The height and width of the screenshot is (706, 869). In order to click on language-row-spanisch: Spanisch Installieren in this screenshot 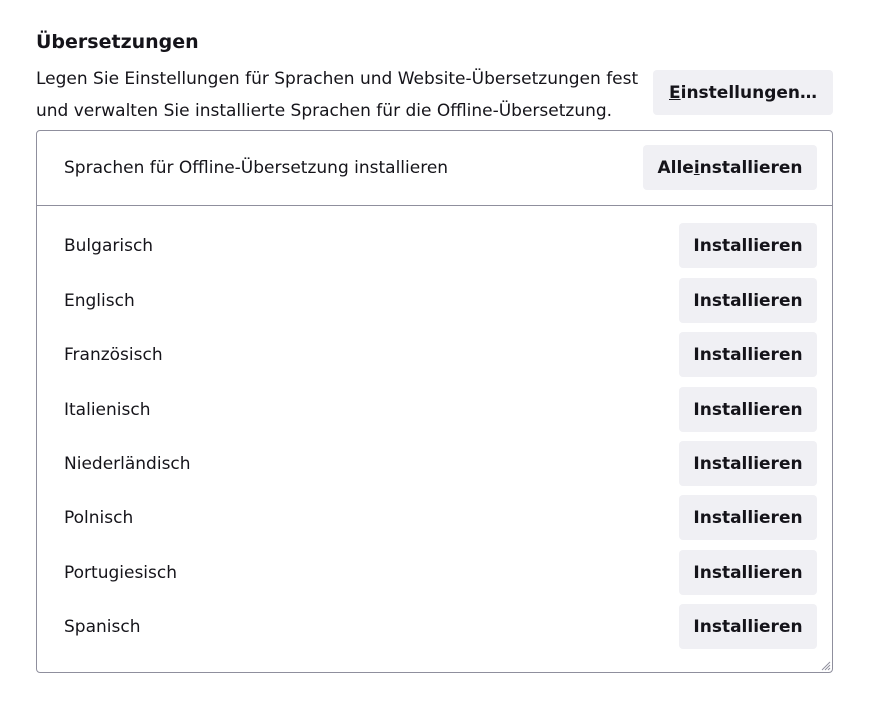, I will do `click(434, 627)`.